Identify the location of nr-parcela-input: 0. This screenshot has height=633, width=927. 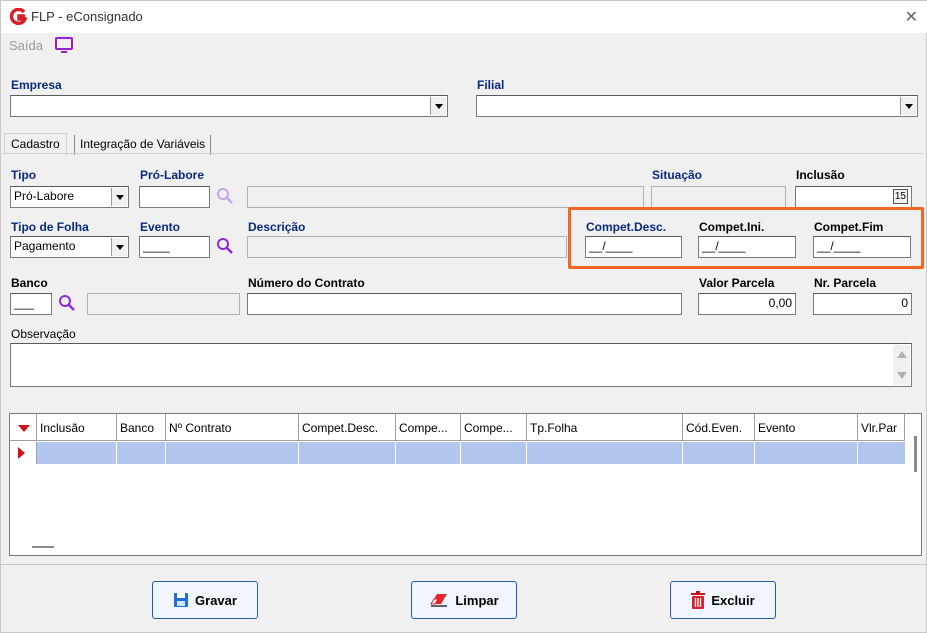
(862, 304).